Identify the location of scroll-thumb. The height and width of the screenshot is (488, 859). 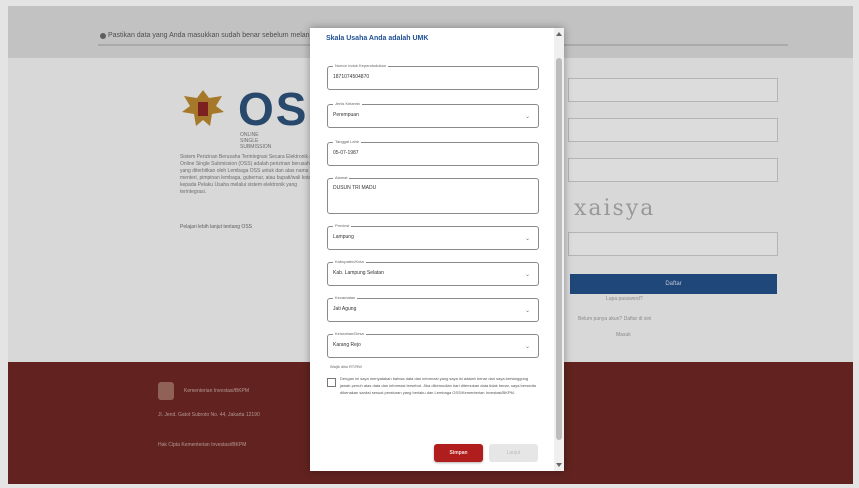
(559, 249).